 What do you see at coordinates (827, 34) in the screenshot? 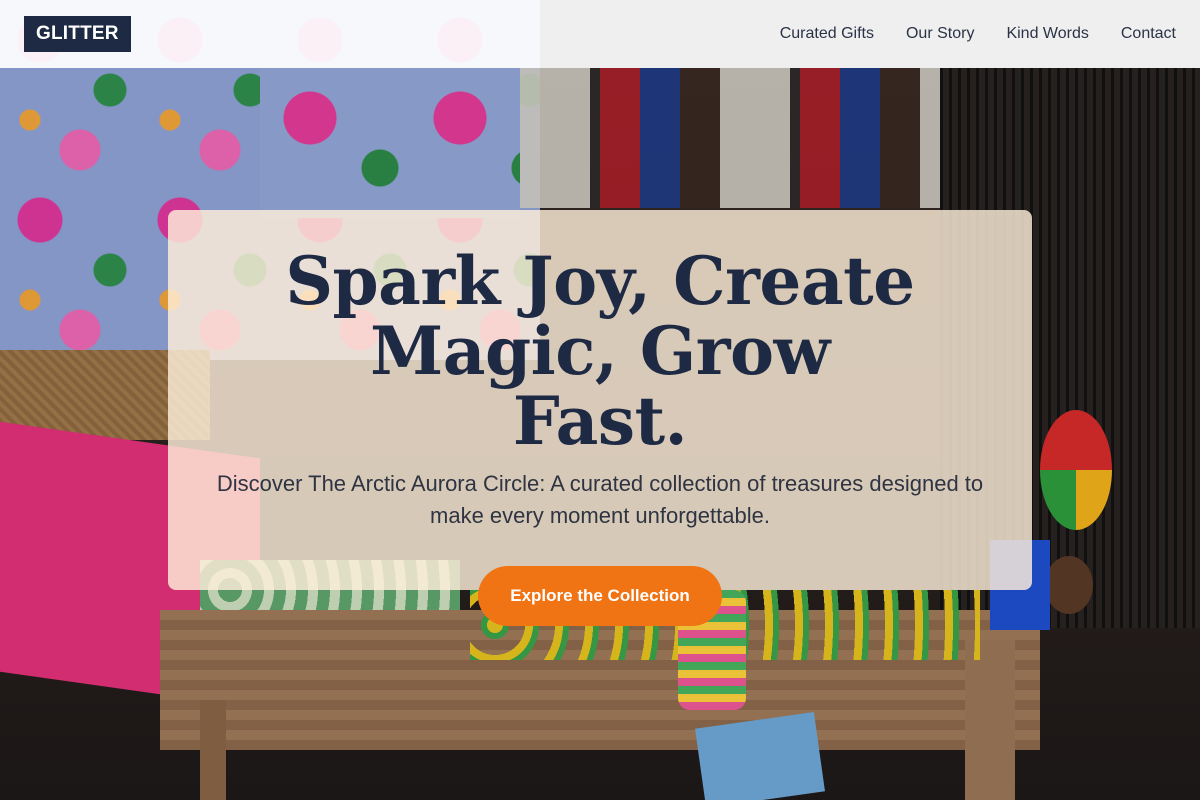
I see `nav-link-curated-gifts: Curated Gifts` at bounding box center [827, 34].